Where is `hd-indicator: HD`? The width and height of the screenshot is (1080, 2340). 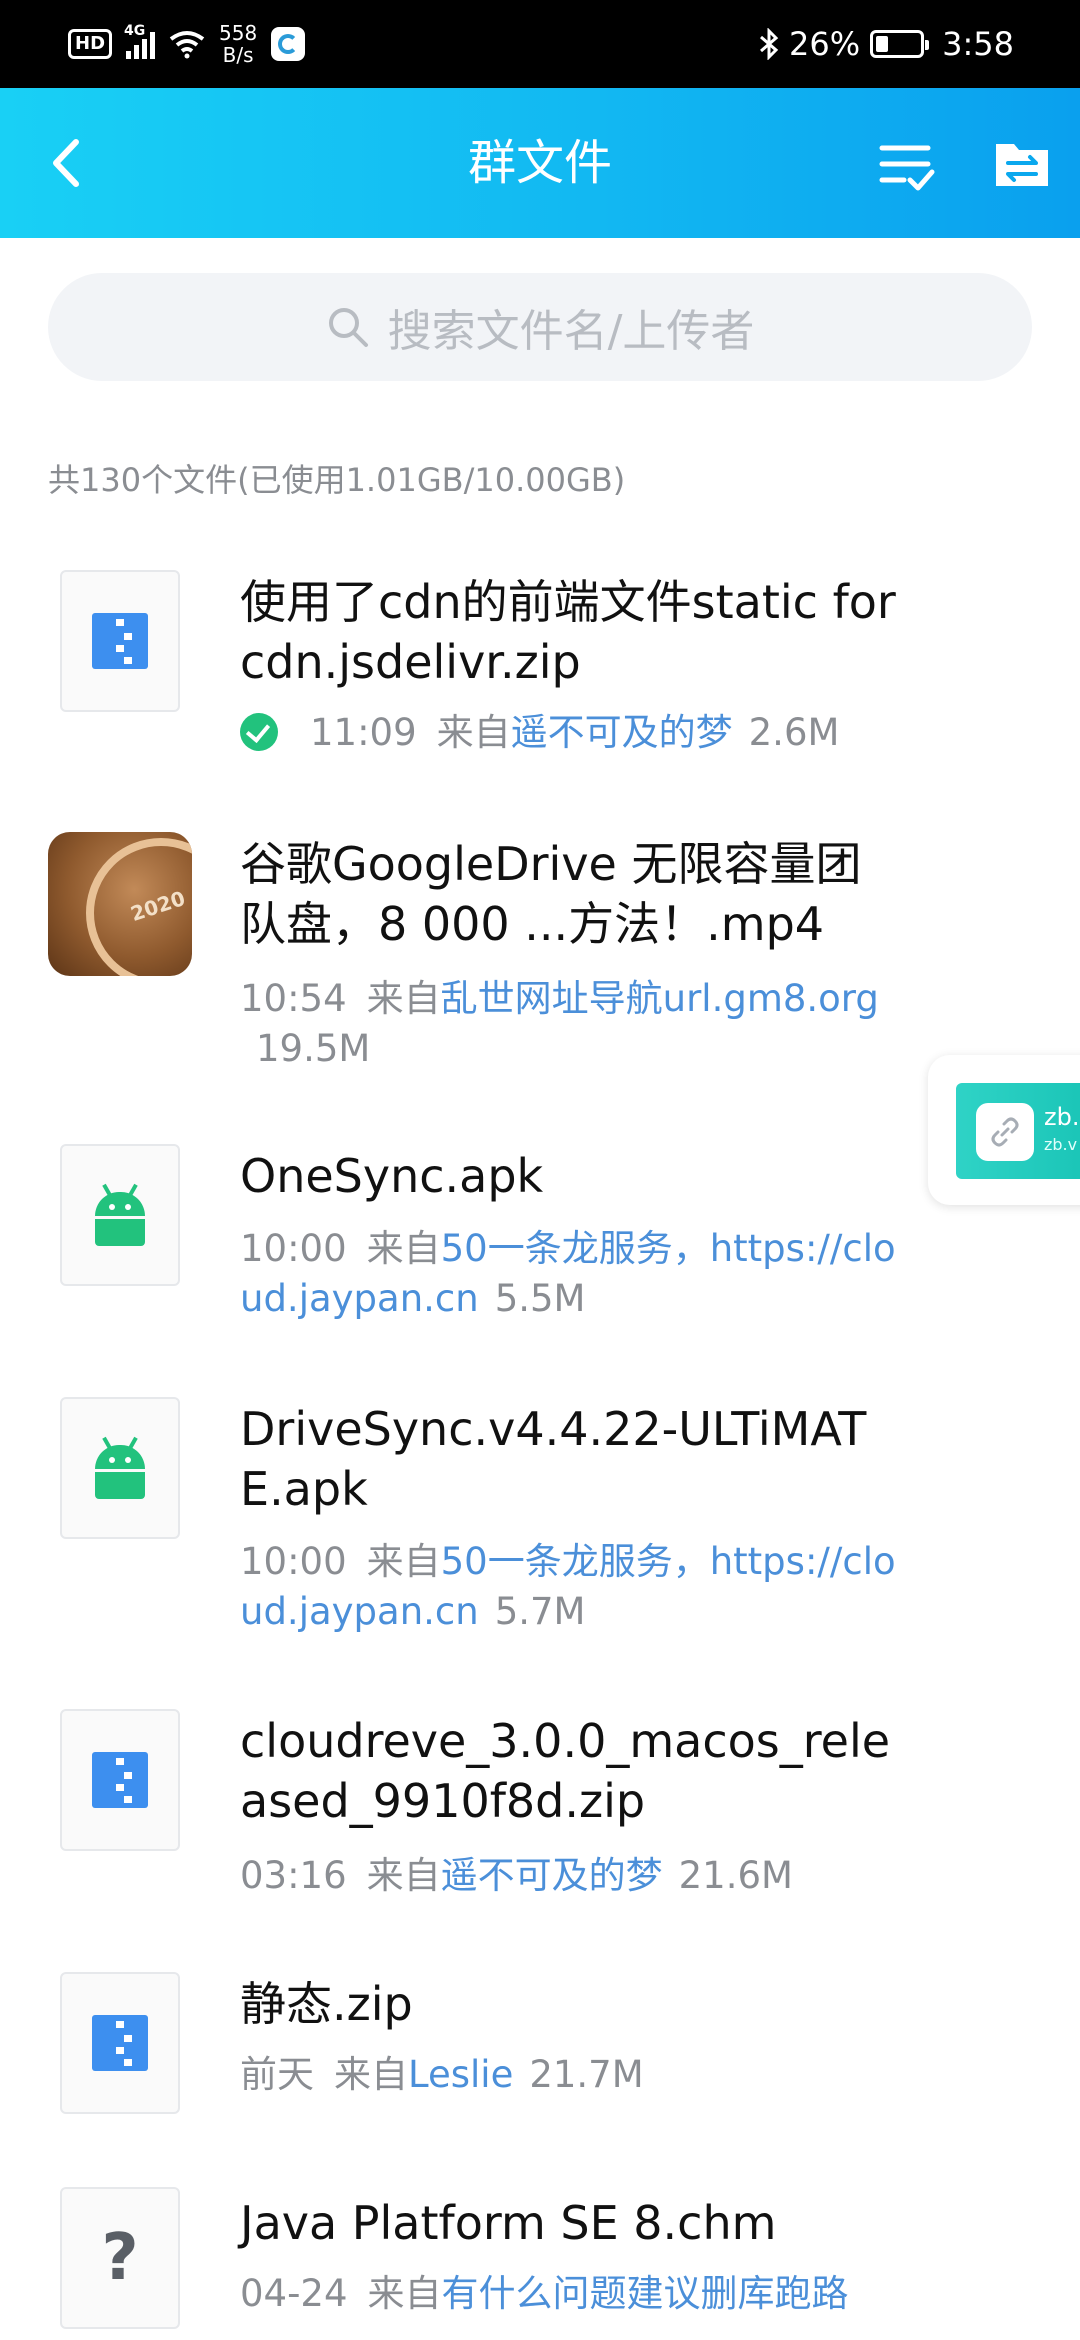 hd-indicator: HD is located at coordinates (90, 44).